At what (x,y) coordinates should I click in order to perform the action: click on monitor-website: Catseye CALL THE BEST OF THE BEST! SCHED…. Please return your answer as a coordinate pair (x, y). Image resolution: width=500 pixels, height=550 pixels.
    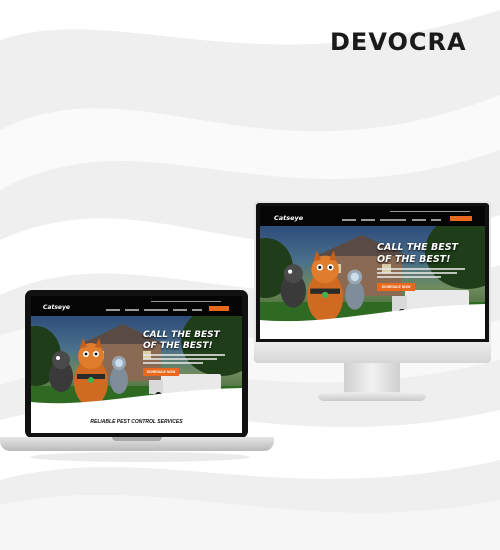
    Looking at the image, I should click on (372, 272).